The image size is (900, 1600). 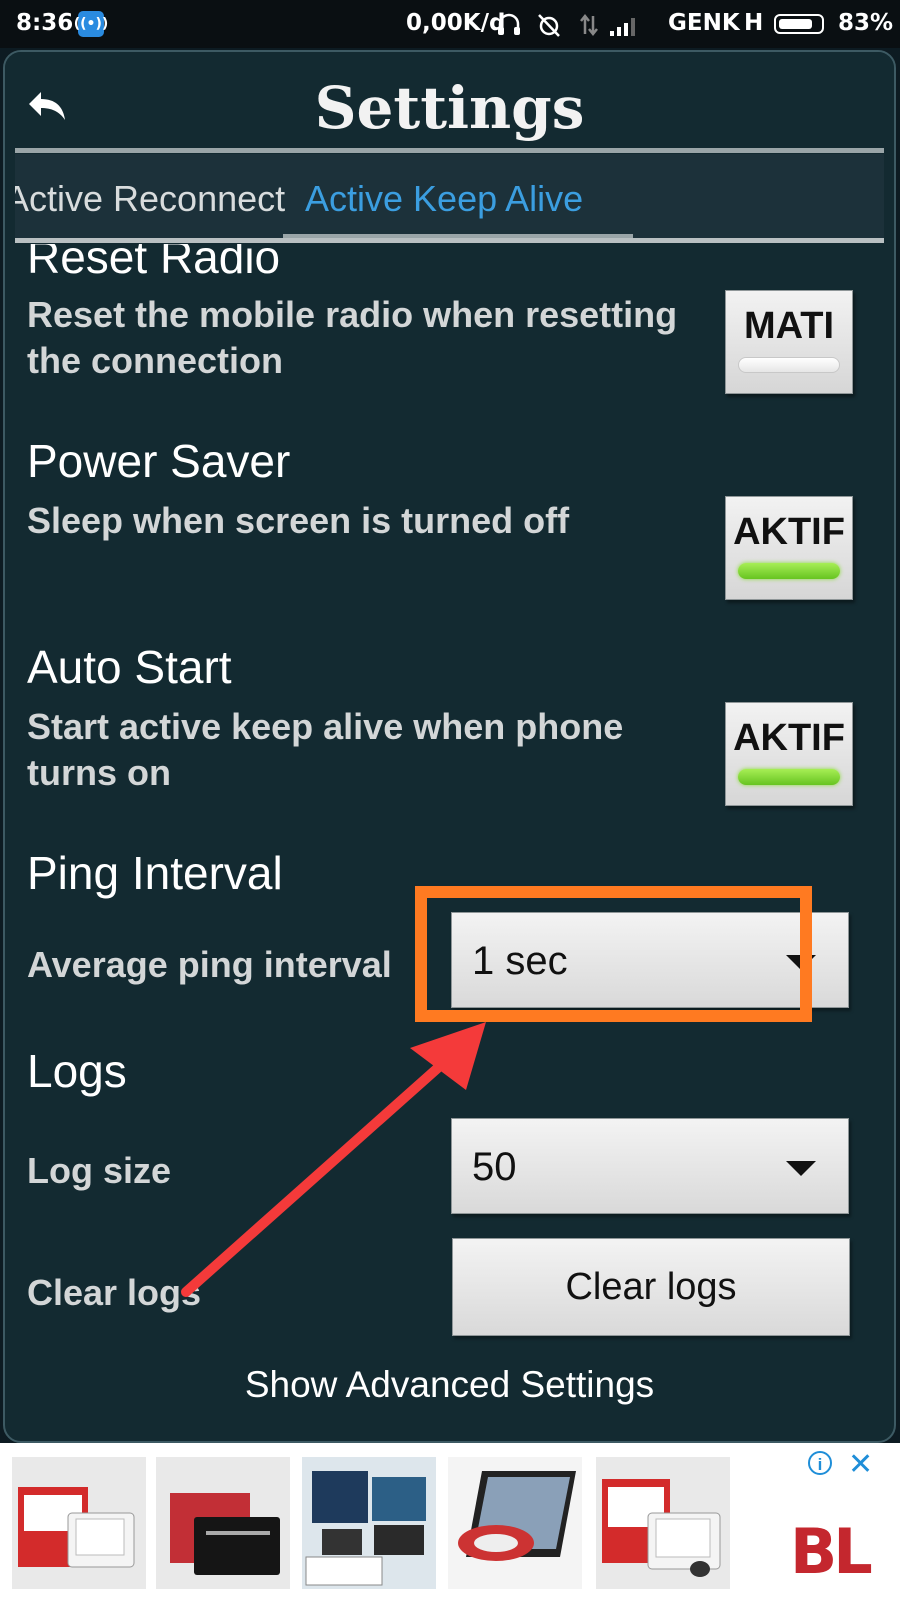 I want to click on log-size-label: Log size, so click(x=99, y=1170).